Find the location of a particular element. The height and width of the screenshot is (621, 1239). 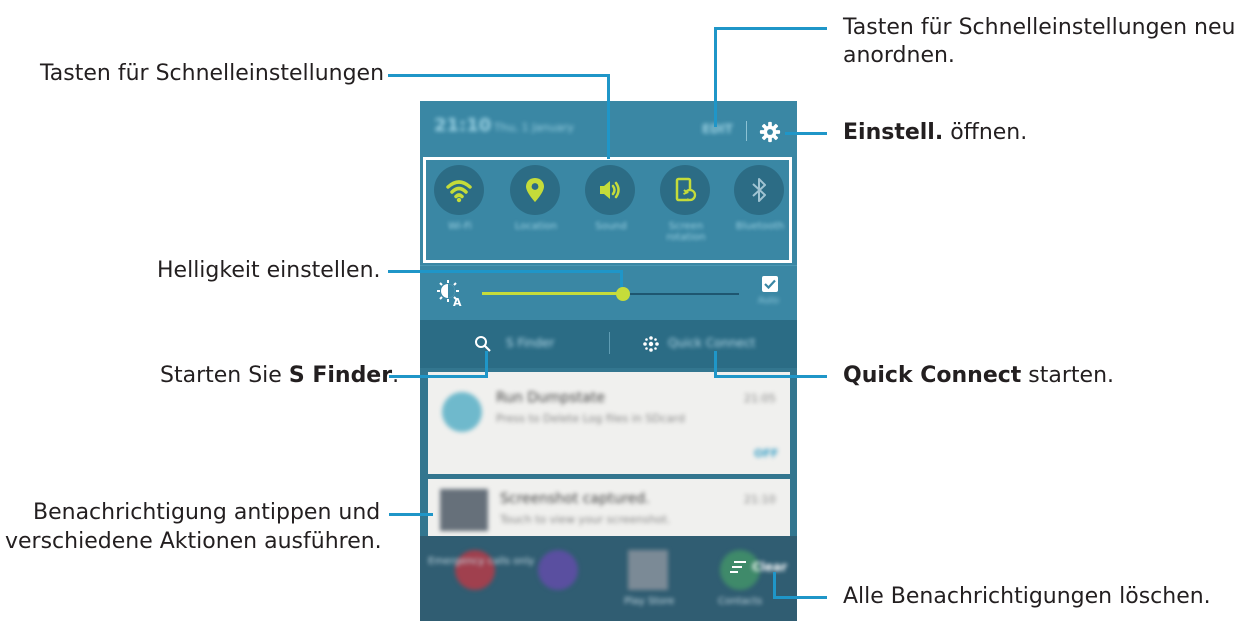

auto-label: Auto is located at coordinates (768, 301).